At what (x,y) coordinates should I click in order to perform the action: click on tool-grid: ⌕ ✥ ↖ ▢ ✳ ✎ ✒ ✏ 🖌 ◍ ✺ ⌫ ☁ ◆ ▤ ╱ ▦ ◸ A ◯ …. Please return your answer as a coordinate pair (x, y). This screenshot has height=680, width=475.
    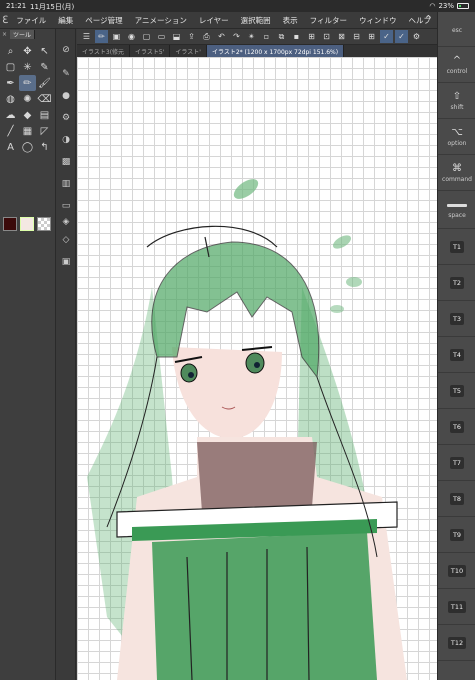
    Looking at the image, I should click on (27, 99).